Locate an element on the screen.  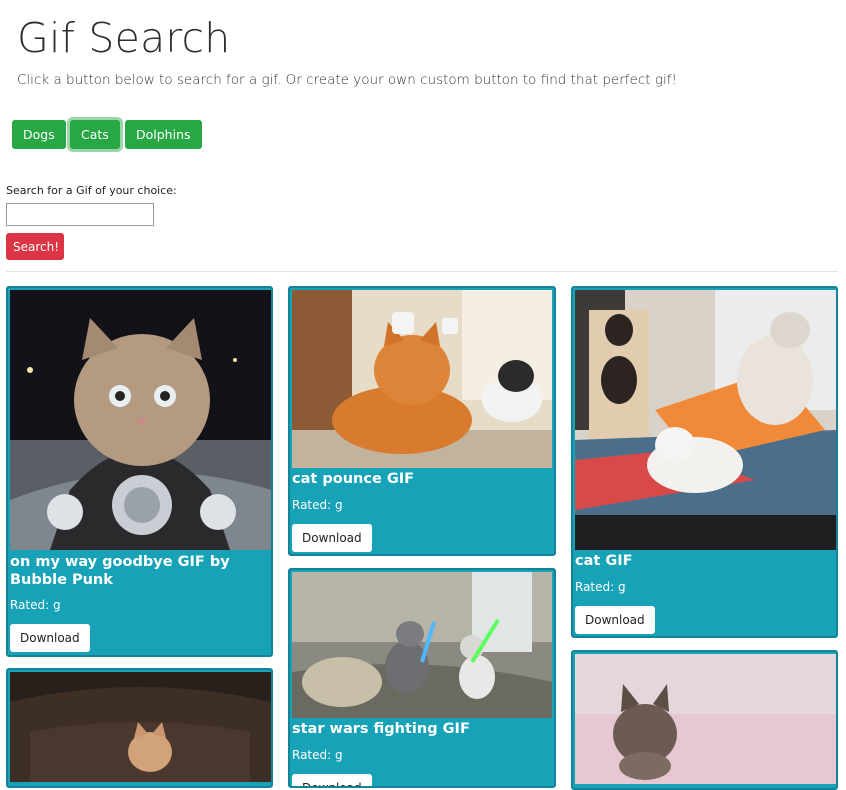
gif-title: star wars fighting GIF is located at coordinates (381, 729).